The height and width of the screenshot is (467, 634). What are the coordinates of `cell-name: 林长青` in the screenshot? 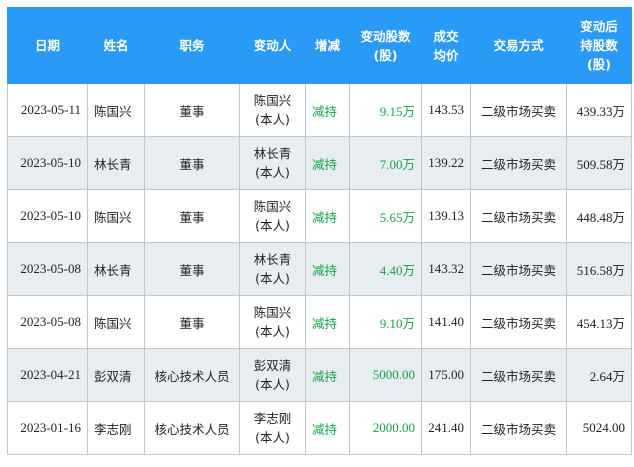 It's located at (116, 163).